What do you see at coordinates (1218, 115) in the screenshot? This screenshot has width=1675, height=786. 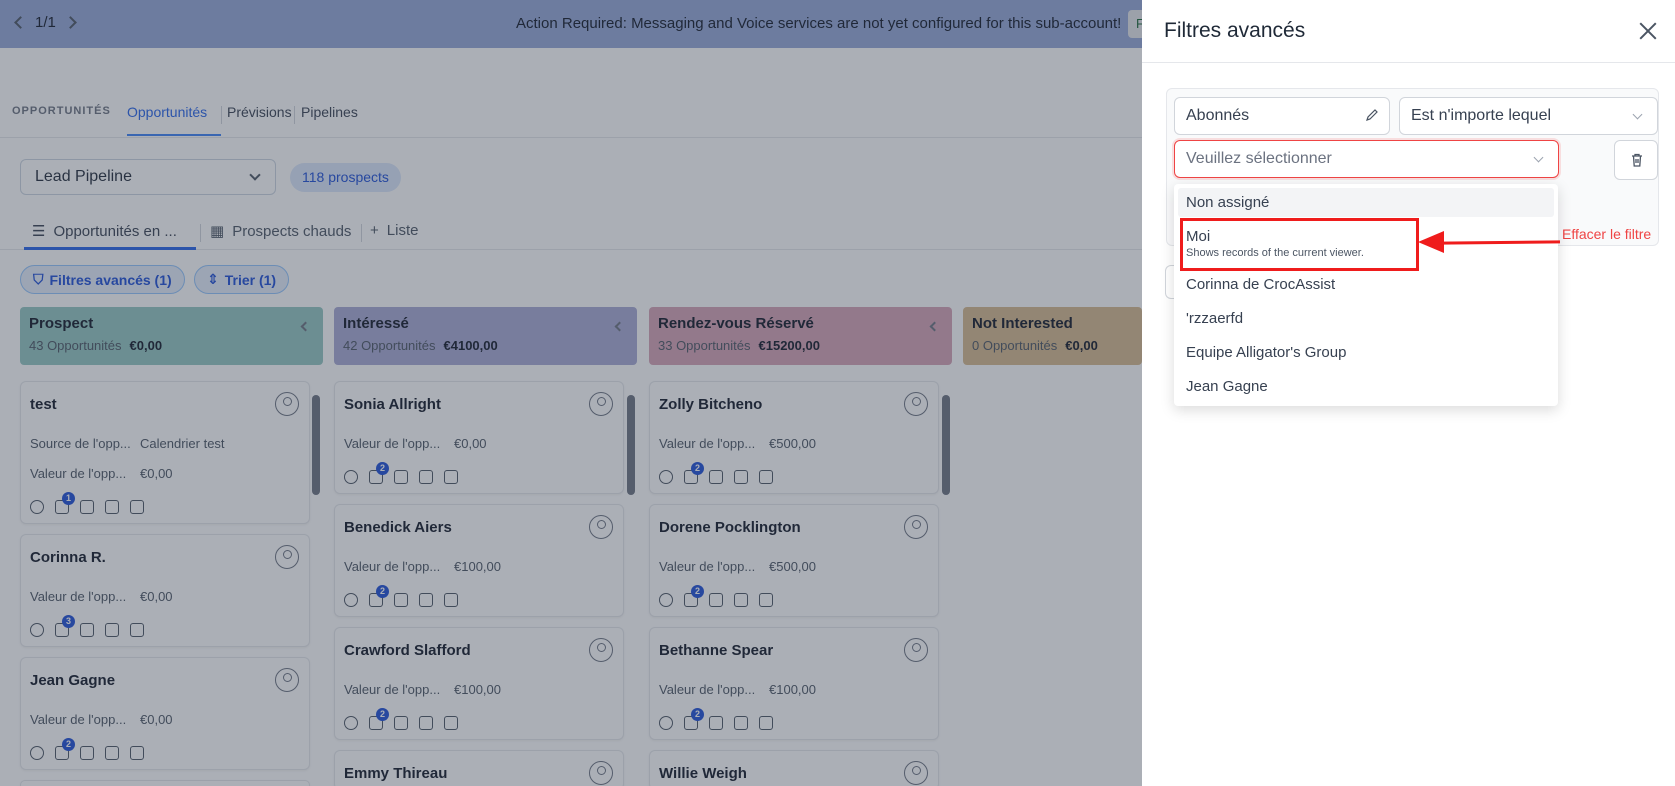 I see `filter-field-value: Abonnés` at bounding box center [1218, 115].